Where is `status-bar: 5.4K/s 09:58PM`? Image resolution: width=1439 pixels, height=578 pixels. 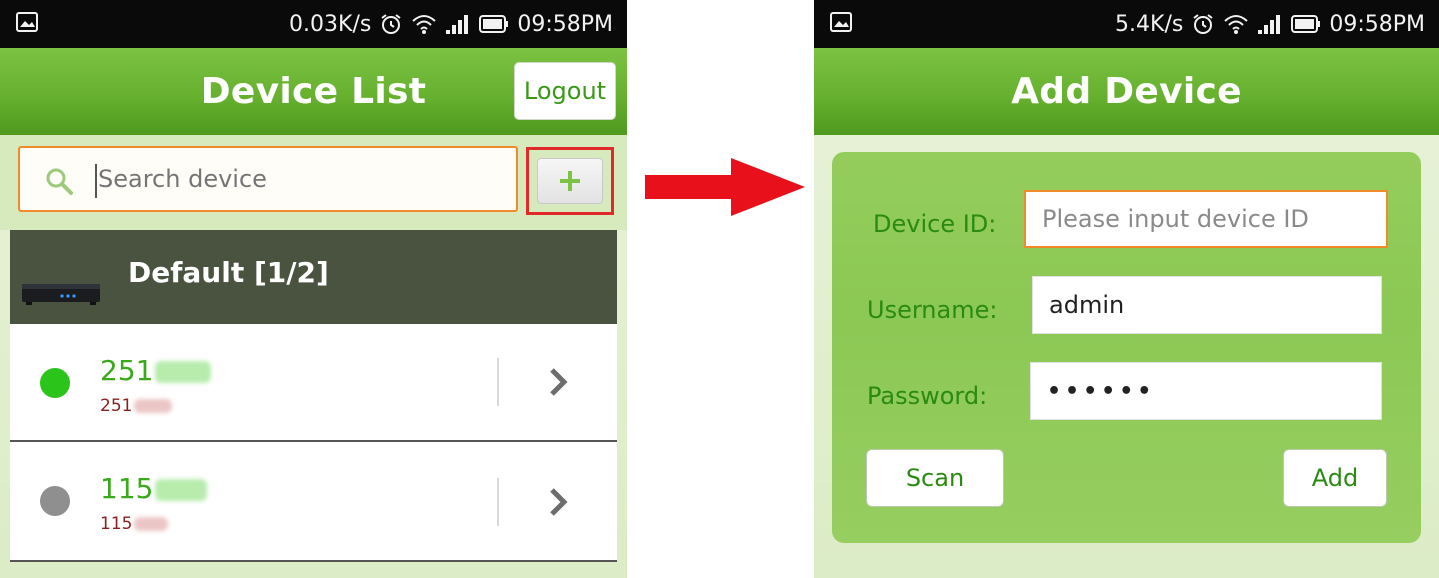 status-bar: 5.4K/s 09:58PM is located at coordinates (1126, 24).